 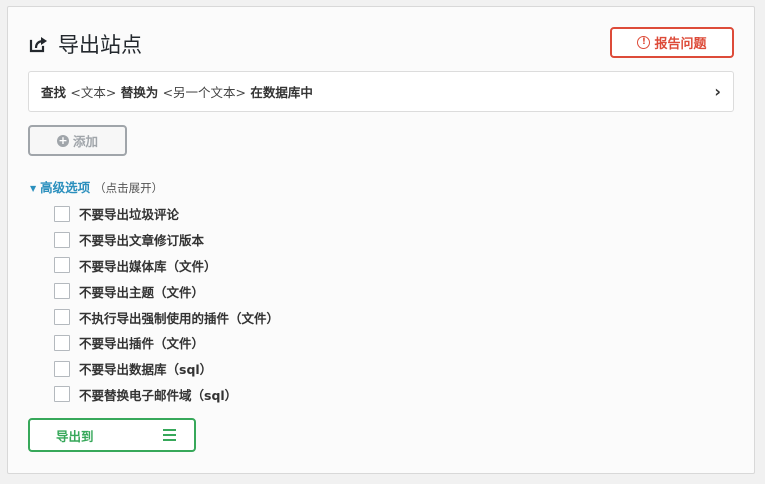 What do you see at coordinates (33, 188) in the screenshot?
I see `triangle-down-icon: ▼` at bounding box center [33, 188].